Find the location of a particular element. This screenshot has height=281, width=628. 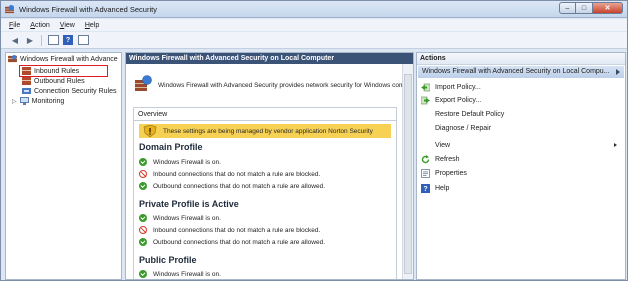

properties-button is located at coordinates (83, 40).